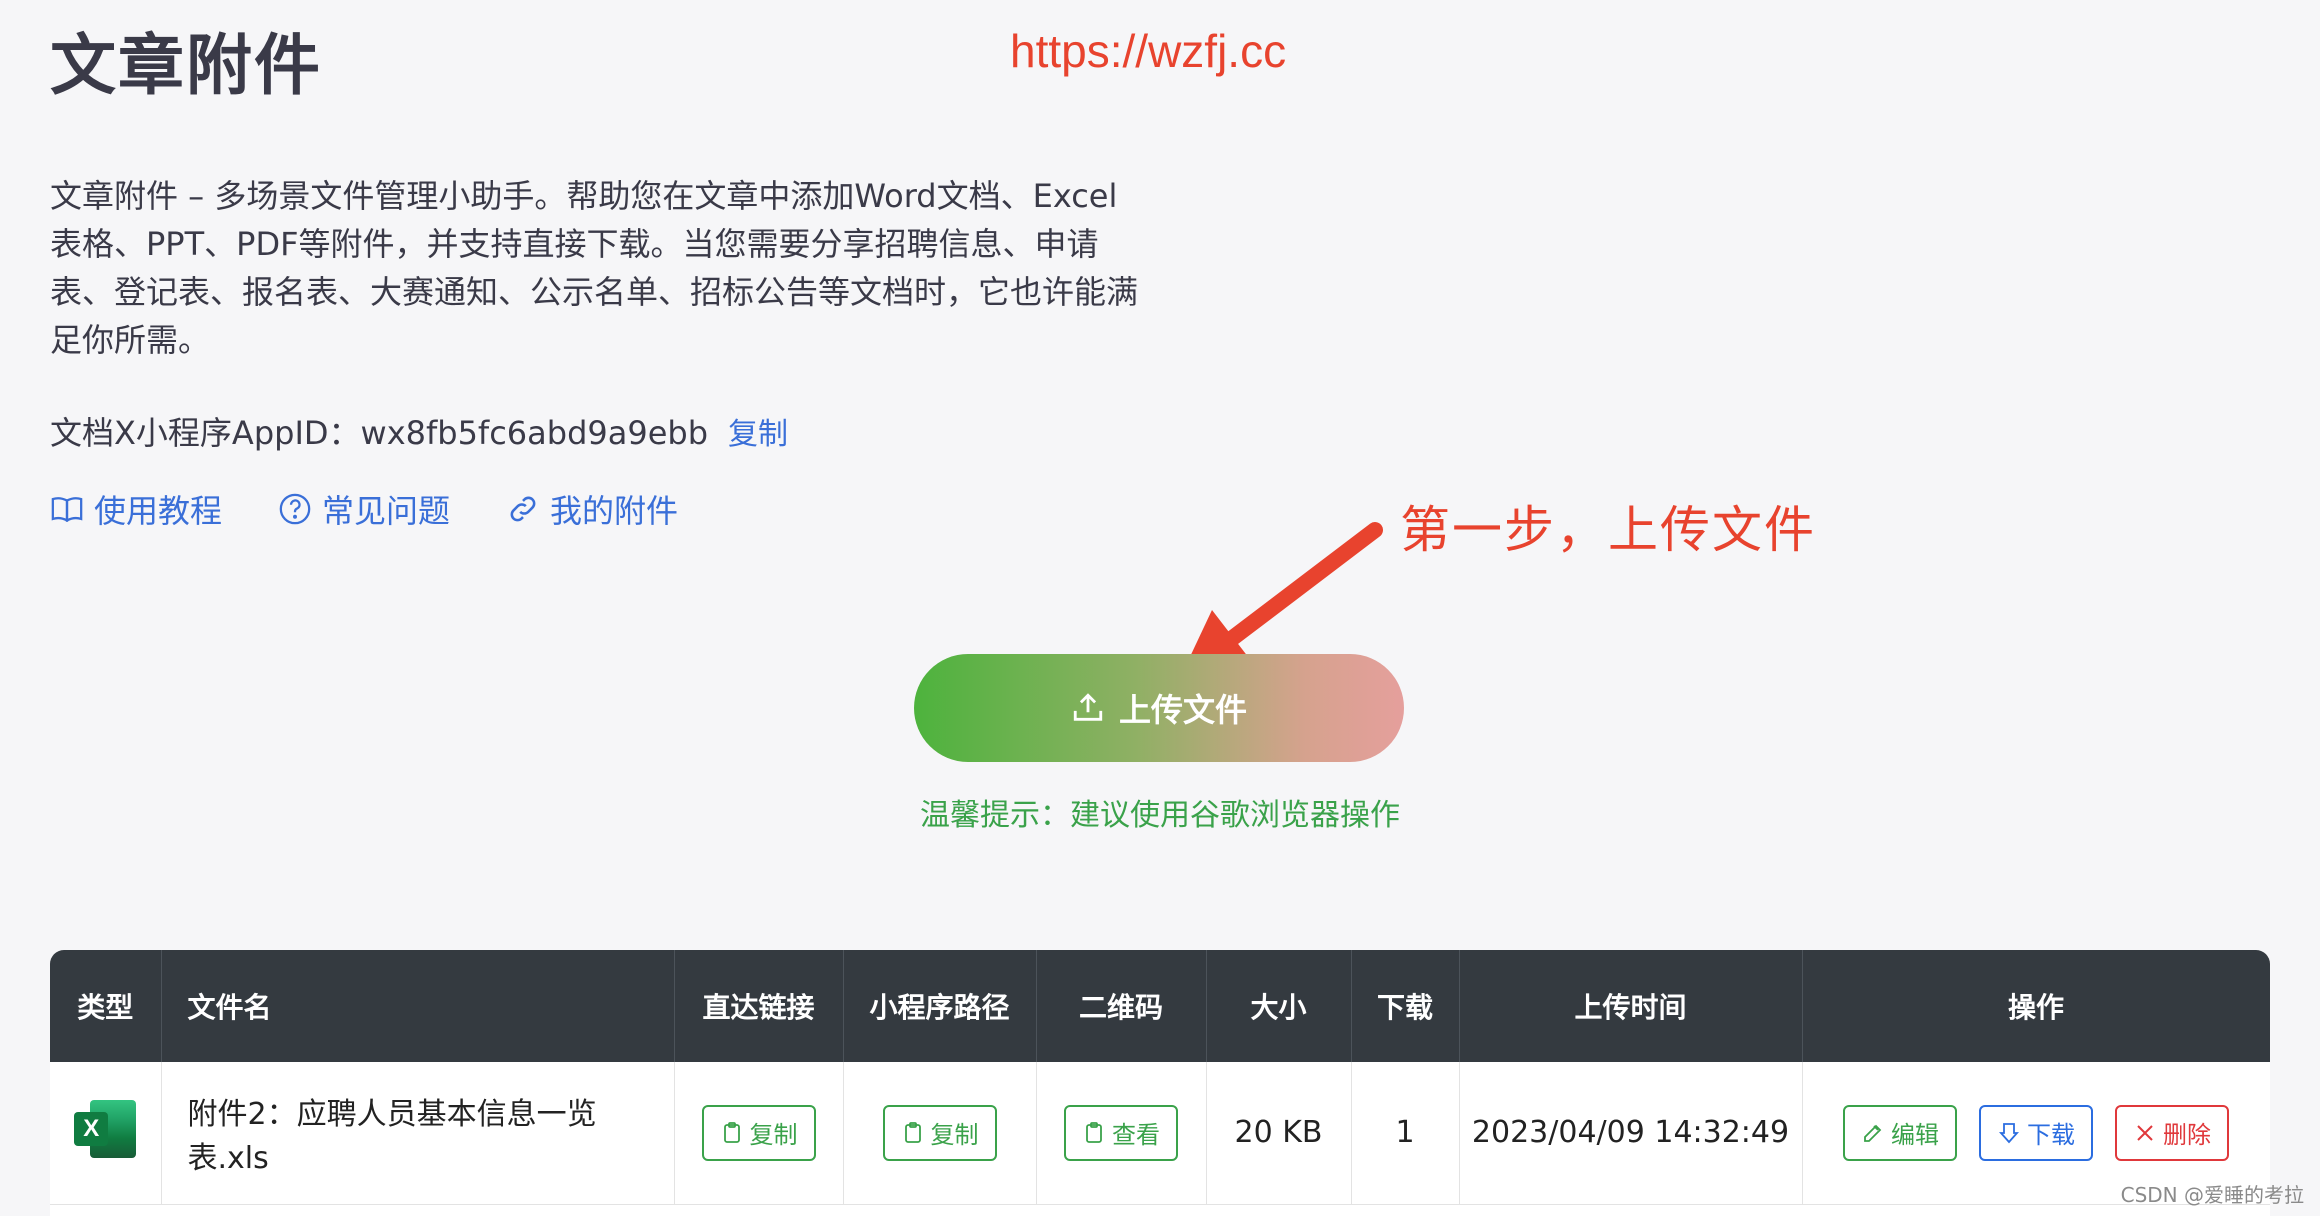  Describe the element at coordinates (1405, 1006) in the screenshot. I see `header-downloads: 下载` at that location.